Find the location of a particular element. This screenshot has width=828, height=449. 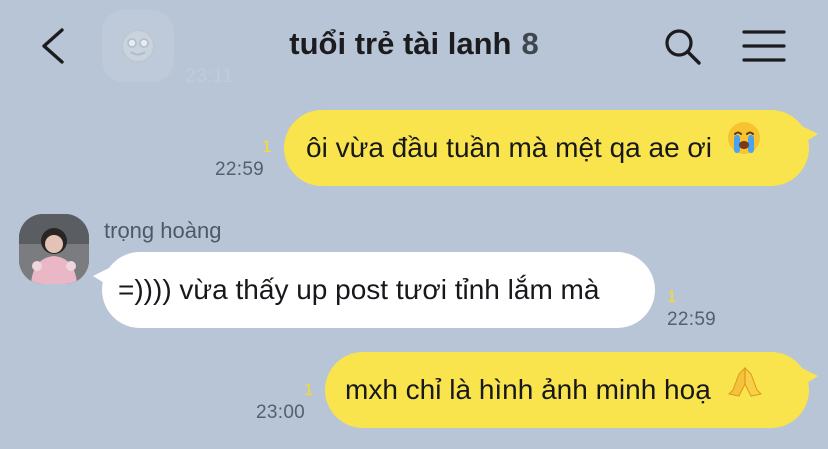

menu-button is located at coordinates (763, 47).